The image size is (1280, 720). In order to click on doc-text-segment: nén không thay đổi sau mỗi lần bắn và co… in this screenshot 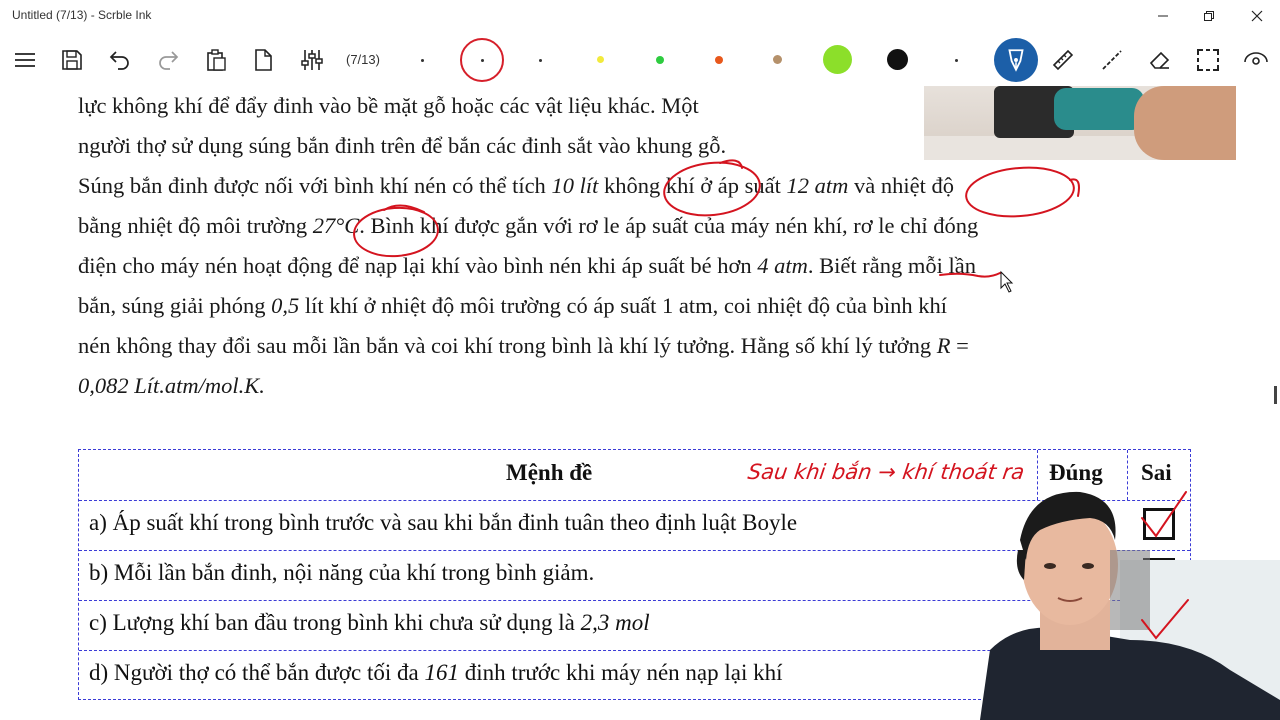, I will do `click(507, 345)`.